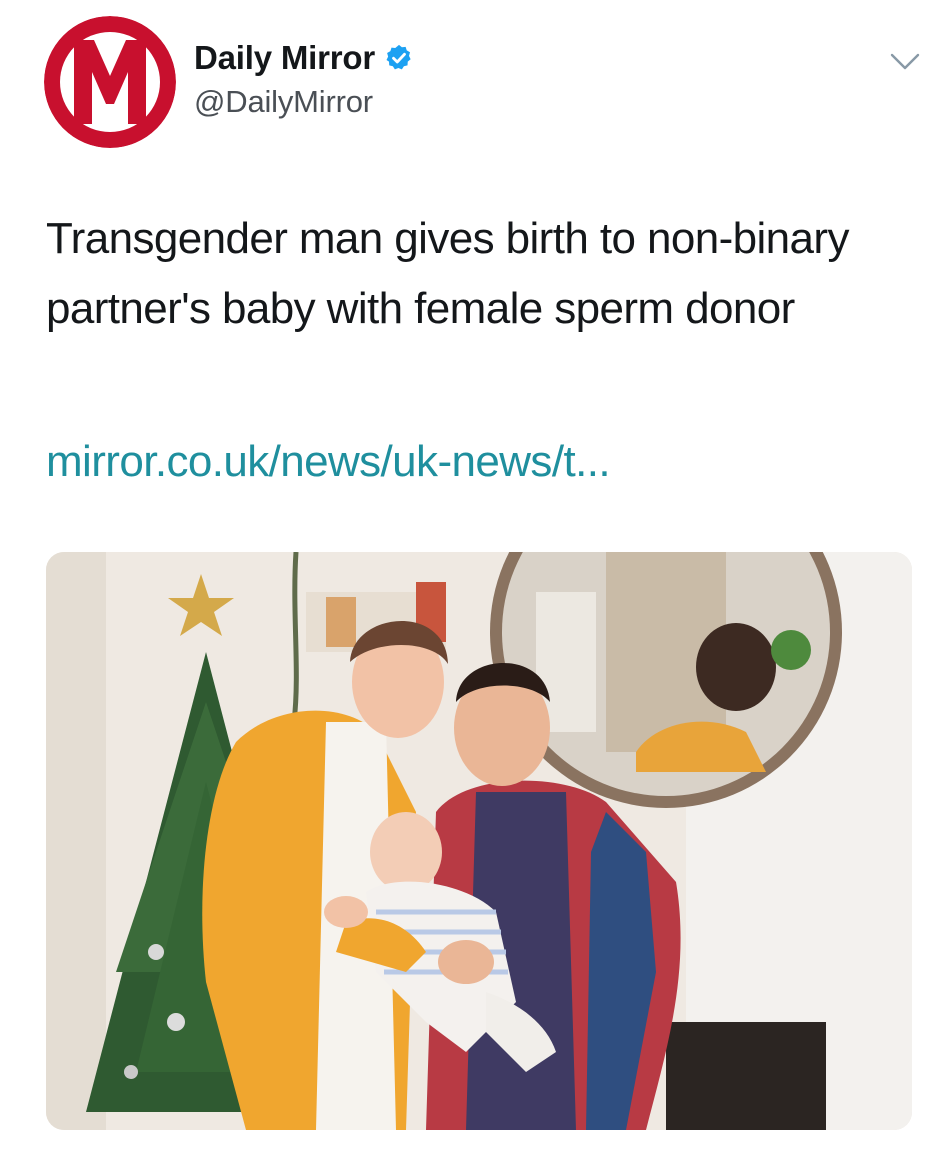 This screenshot has height=1166, width=945. I want to click on verified-badge-icon, so click(399, 58).